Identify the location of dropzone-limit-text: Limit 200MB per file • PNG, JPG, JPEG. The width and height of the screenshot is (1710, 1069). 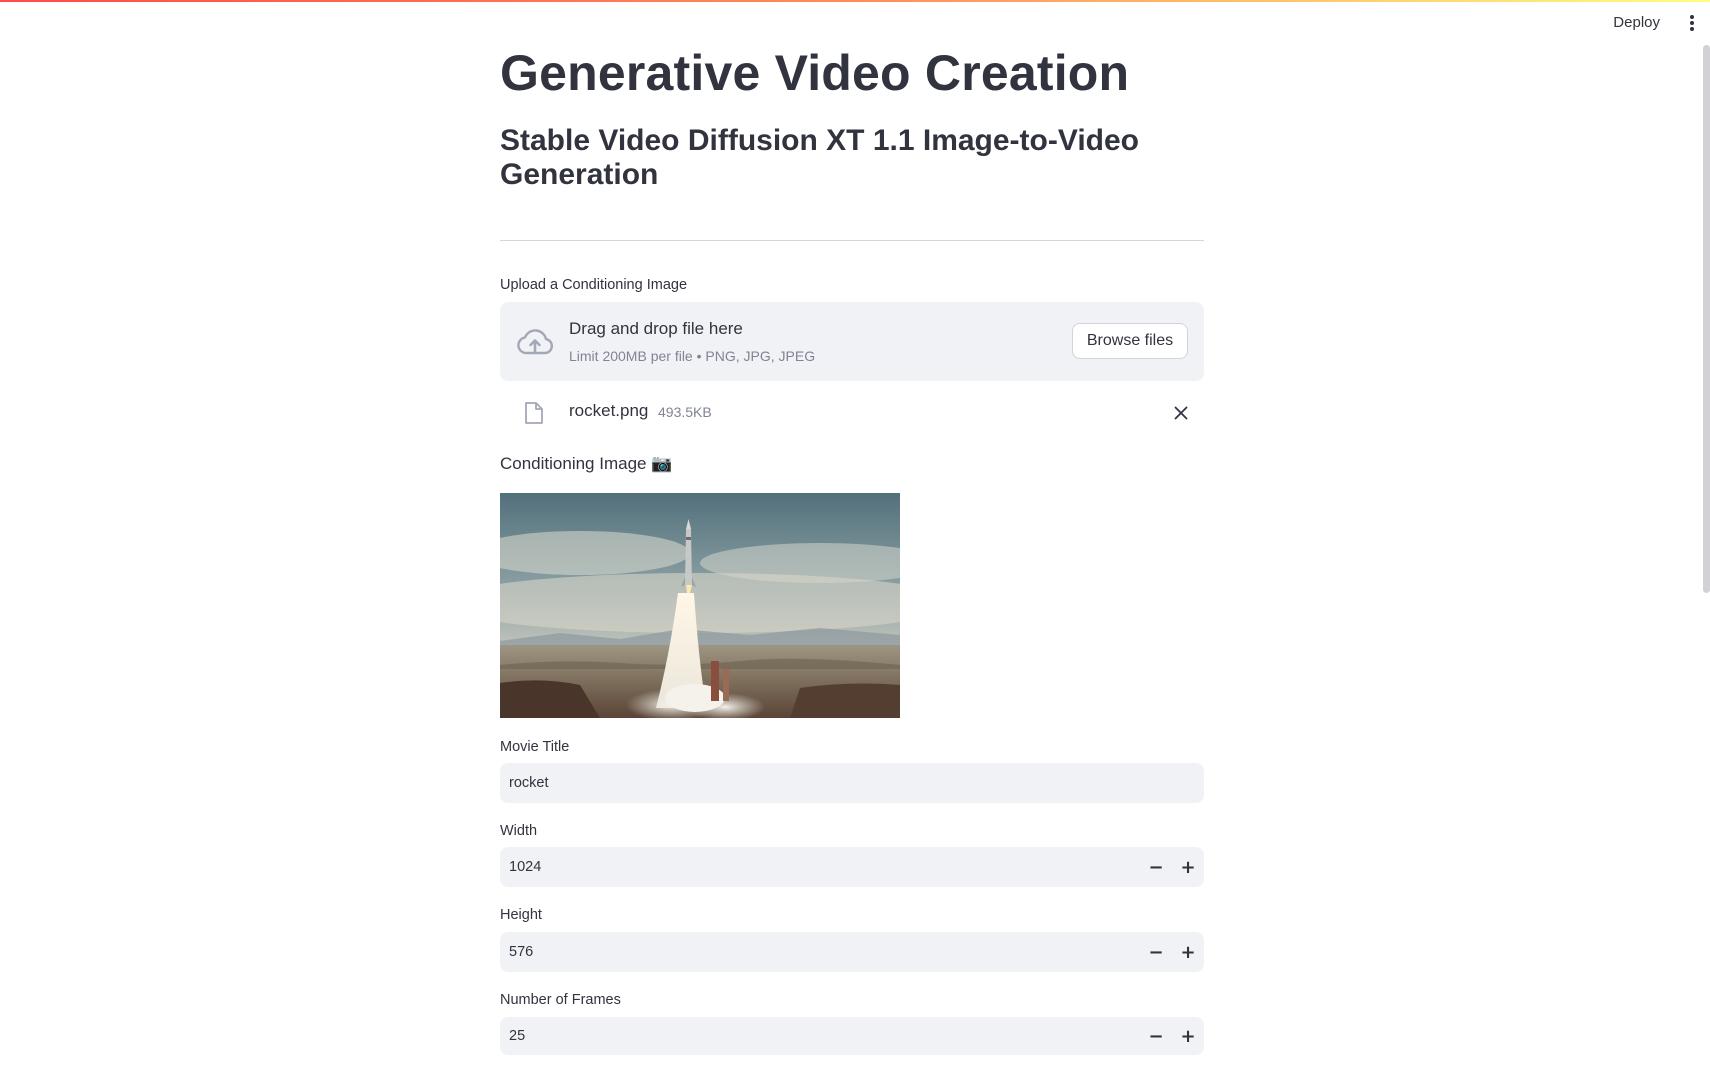
(692, 356).